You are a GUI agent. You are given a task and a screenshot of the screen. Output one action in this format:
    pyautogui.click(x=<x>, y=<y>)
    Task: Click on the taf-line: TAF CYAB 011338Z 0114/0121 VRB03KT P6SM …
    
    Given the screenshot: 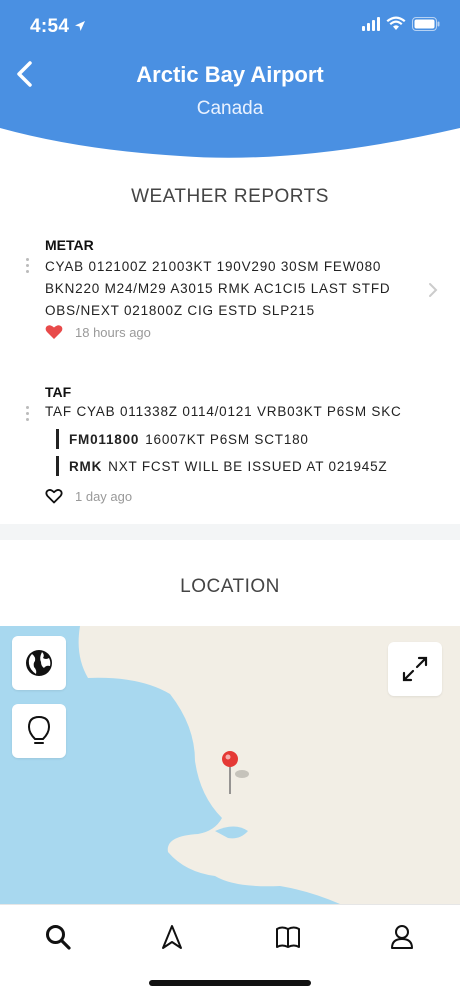 What is the action you would take?
    pyautogui.click(x=223, y=411)
    